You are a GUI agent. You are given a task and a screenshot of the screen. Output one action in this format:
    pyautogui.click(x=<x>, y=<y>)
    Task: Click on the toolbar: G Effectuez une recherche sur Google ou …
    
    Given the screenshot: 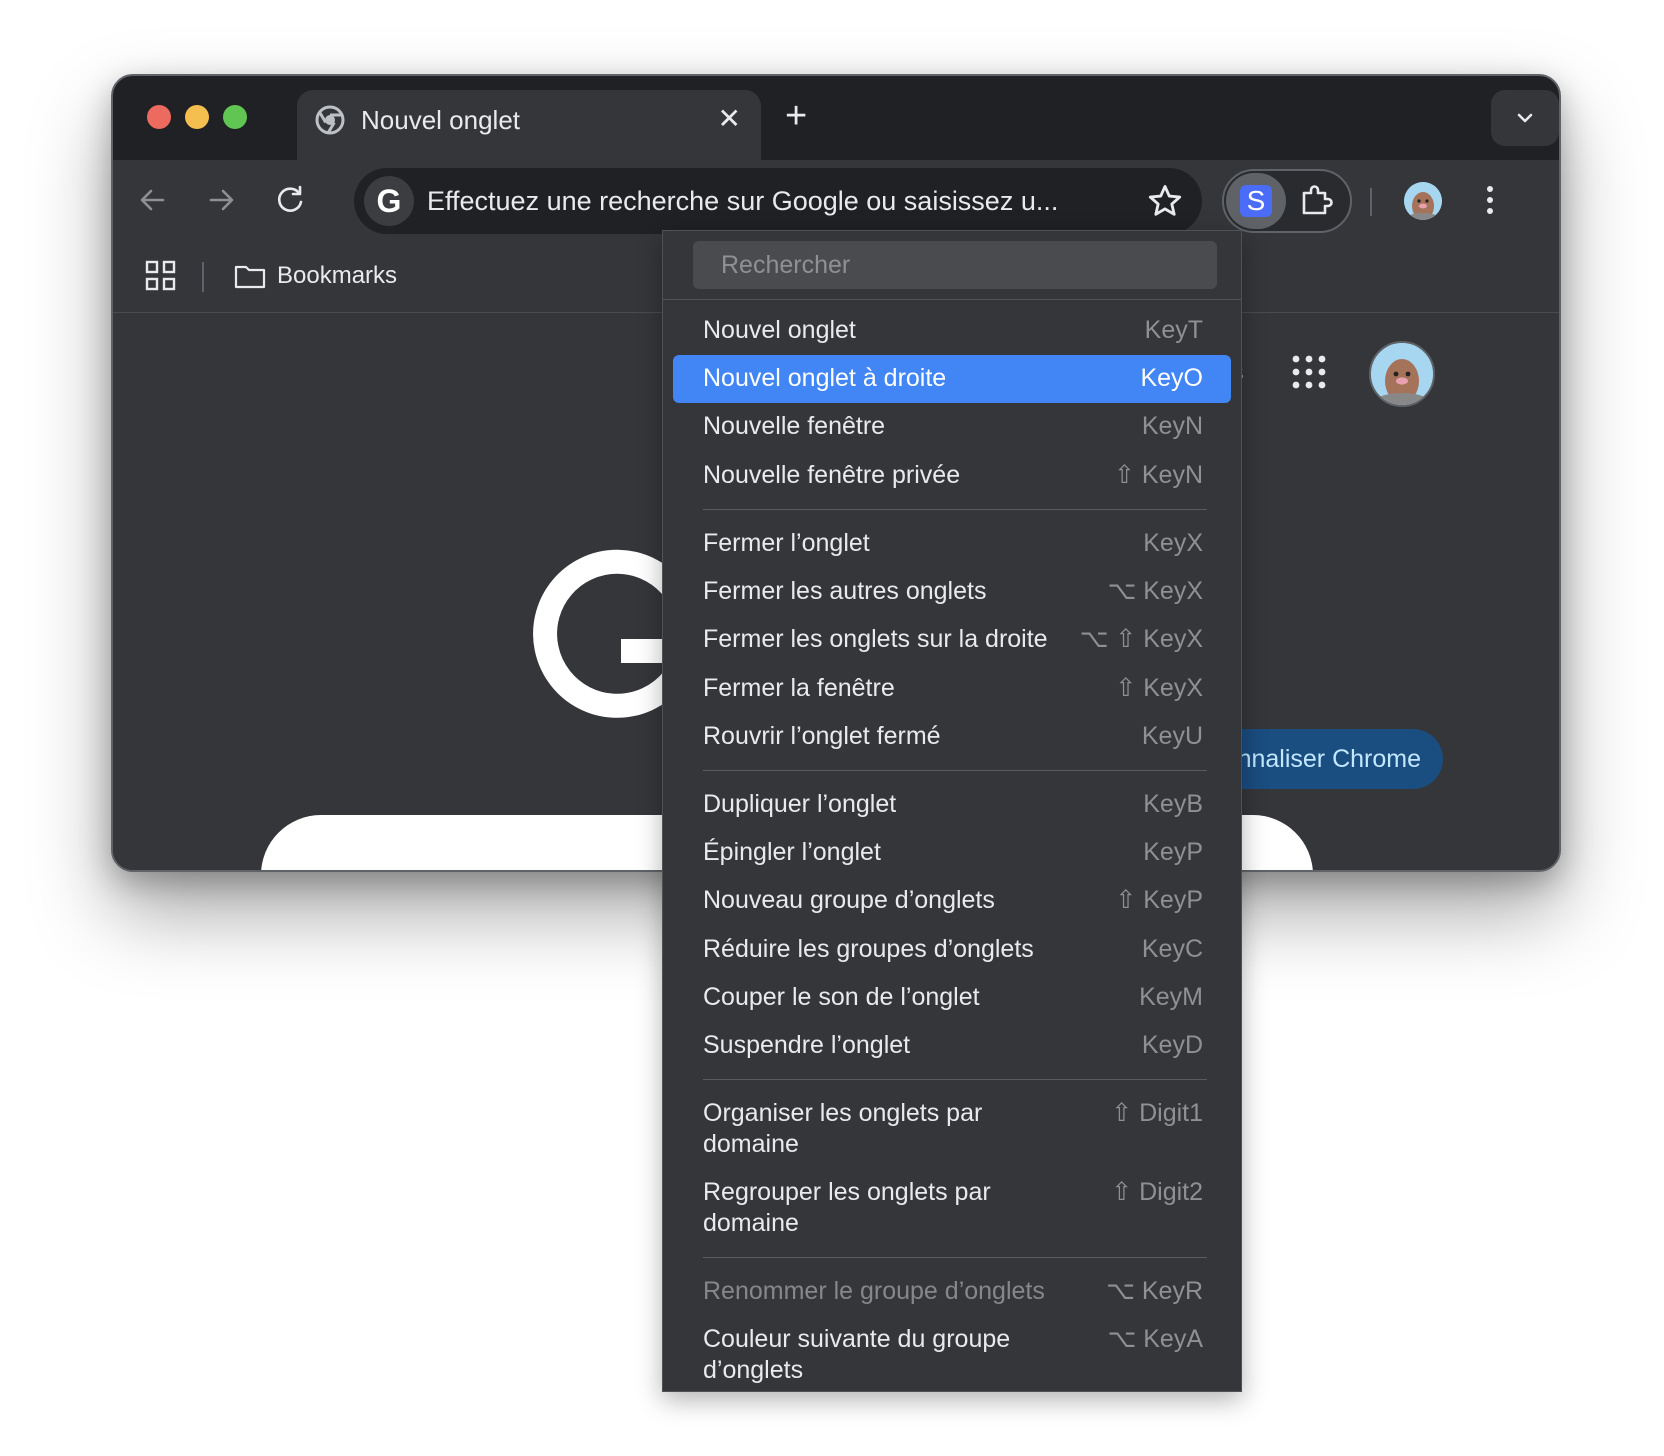 What is the action you would take?
    pyautogui.click(x=836, y=200)
    